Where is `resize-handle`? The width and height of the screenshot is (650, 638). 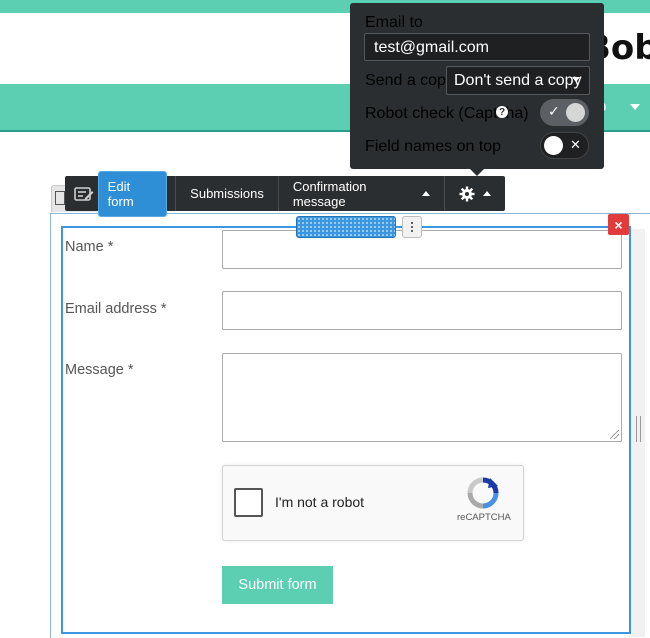 resize-handle is located at coordinates (638, 429).